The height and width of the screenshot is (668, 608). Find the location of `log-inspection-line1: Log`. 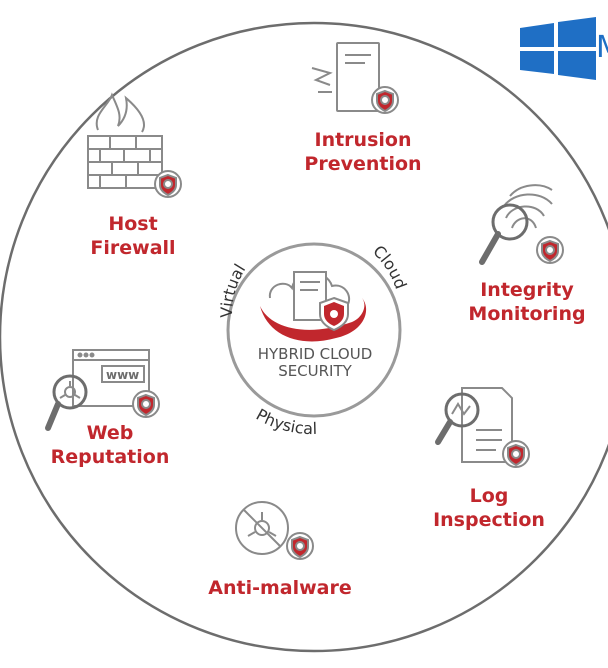

log-inspection-line1: Log is located at coordinates (489, 496).